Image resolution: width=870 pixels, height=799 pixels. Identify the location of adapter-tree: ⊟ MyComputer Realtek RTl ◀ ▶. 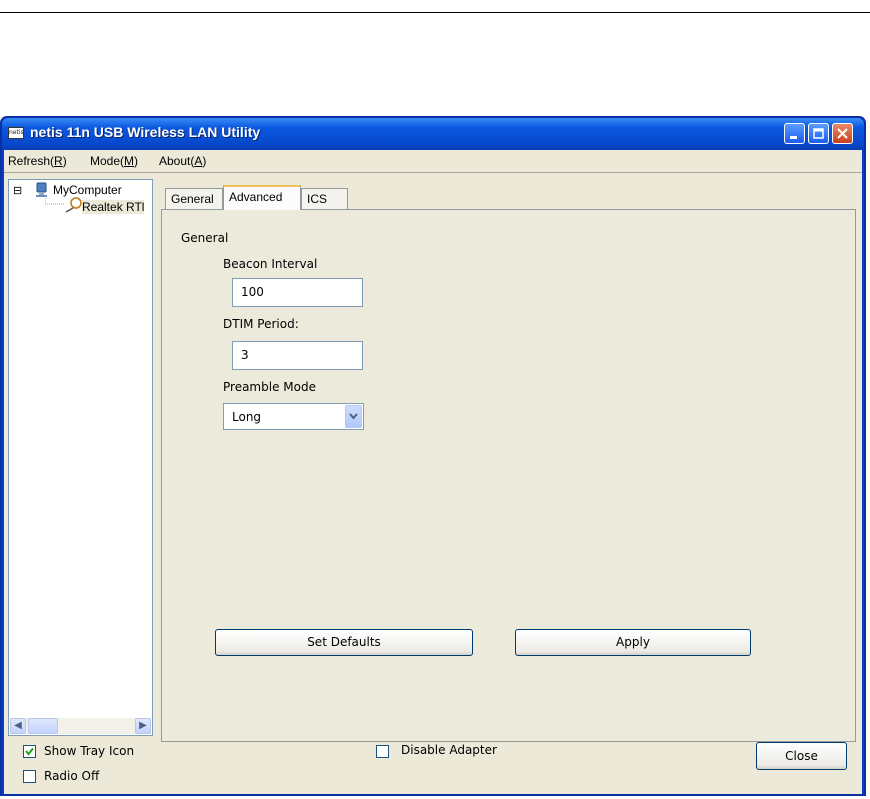
(80, 457).